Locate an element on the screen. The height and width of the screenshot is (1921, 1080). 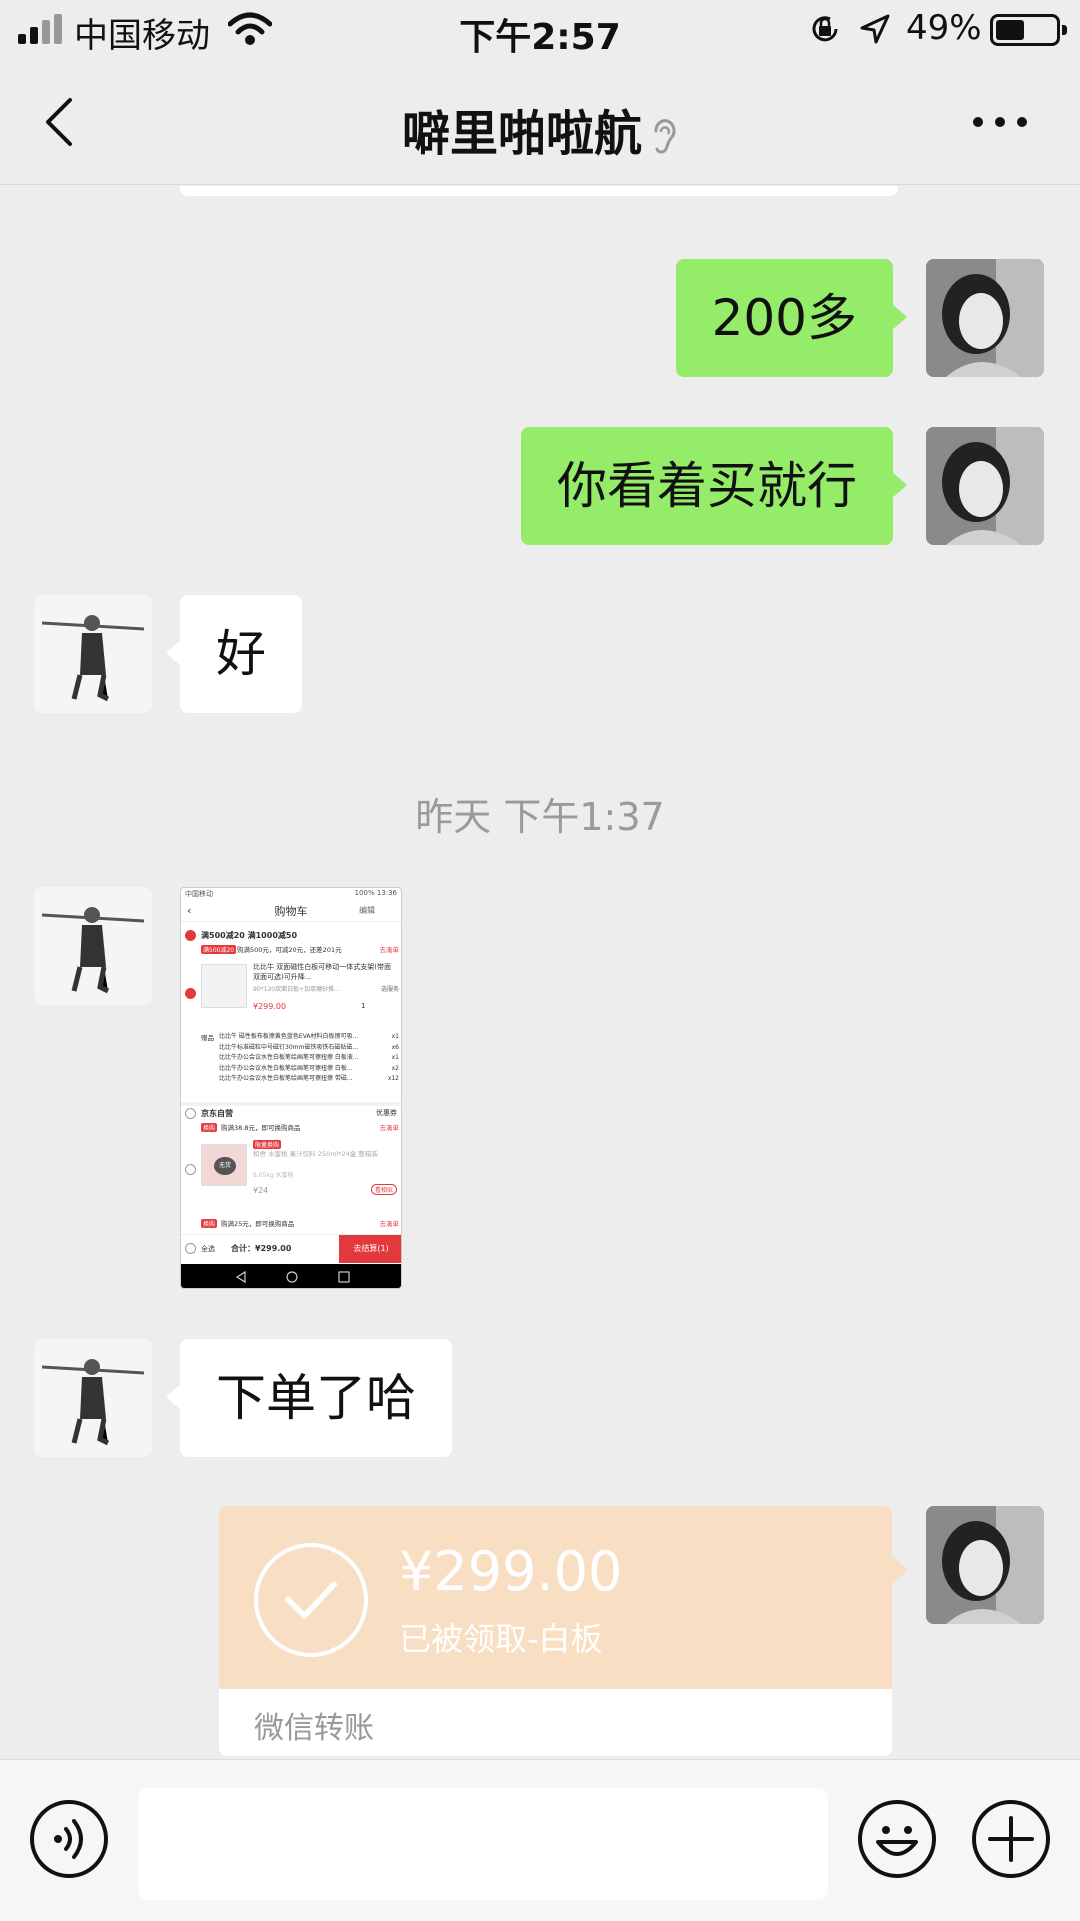
shot-go-add: 去凑单 is located at coordinates (389, 950).